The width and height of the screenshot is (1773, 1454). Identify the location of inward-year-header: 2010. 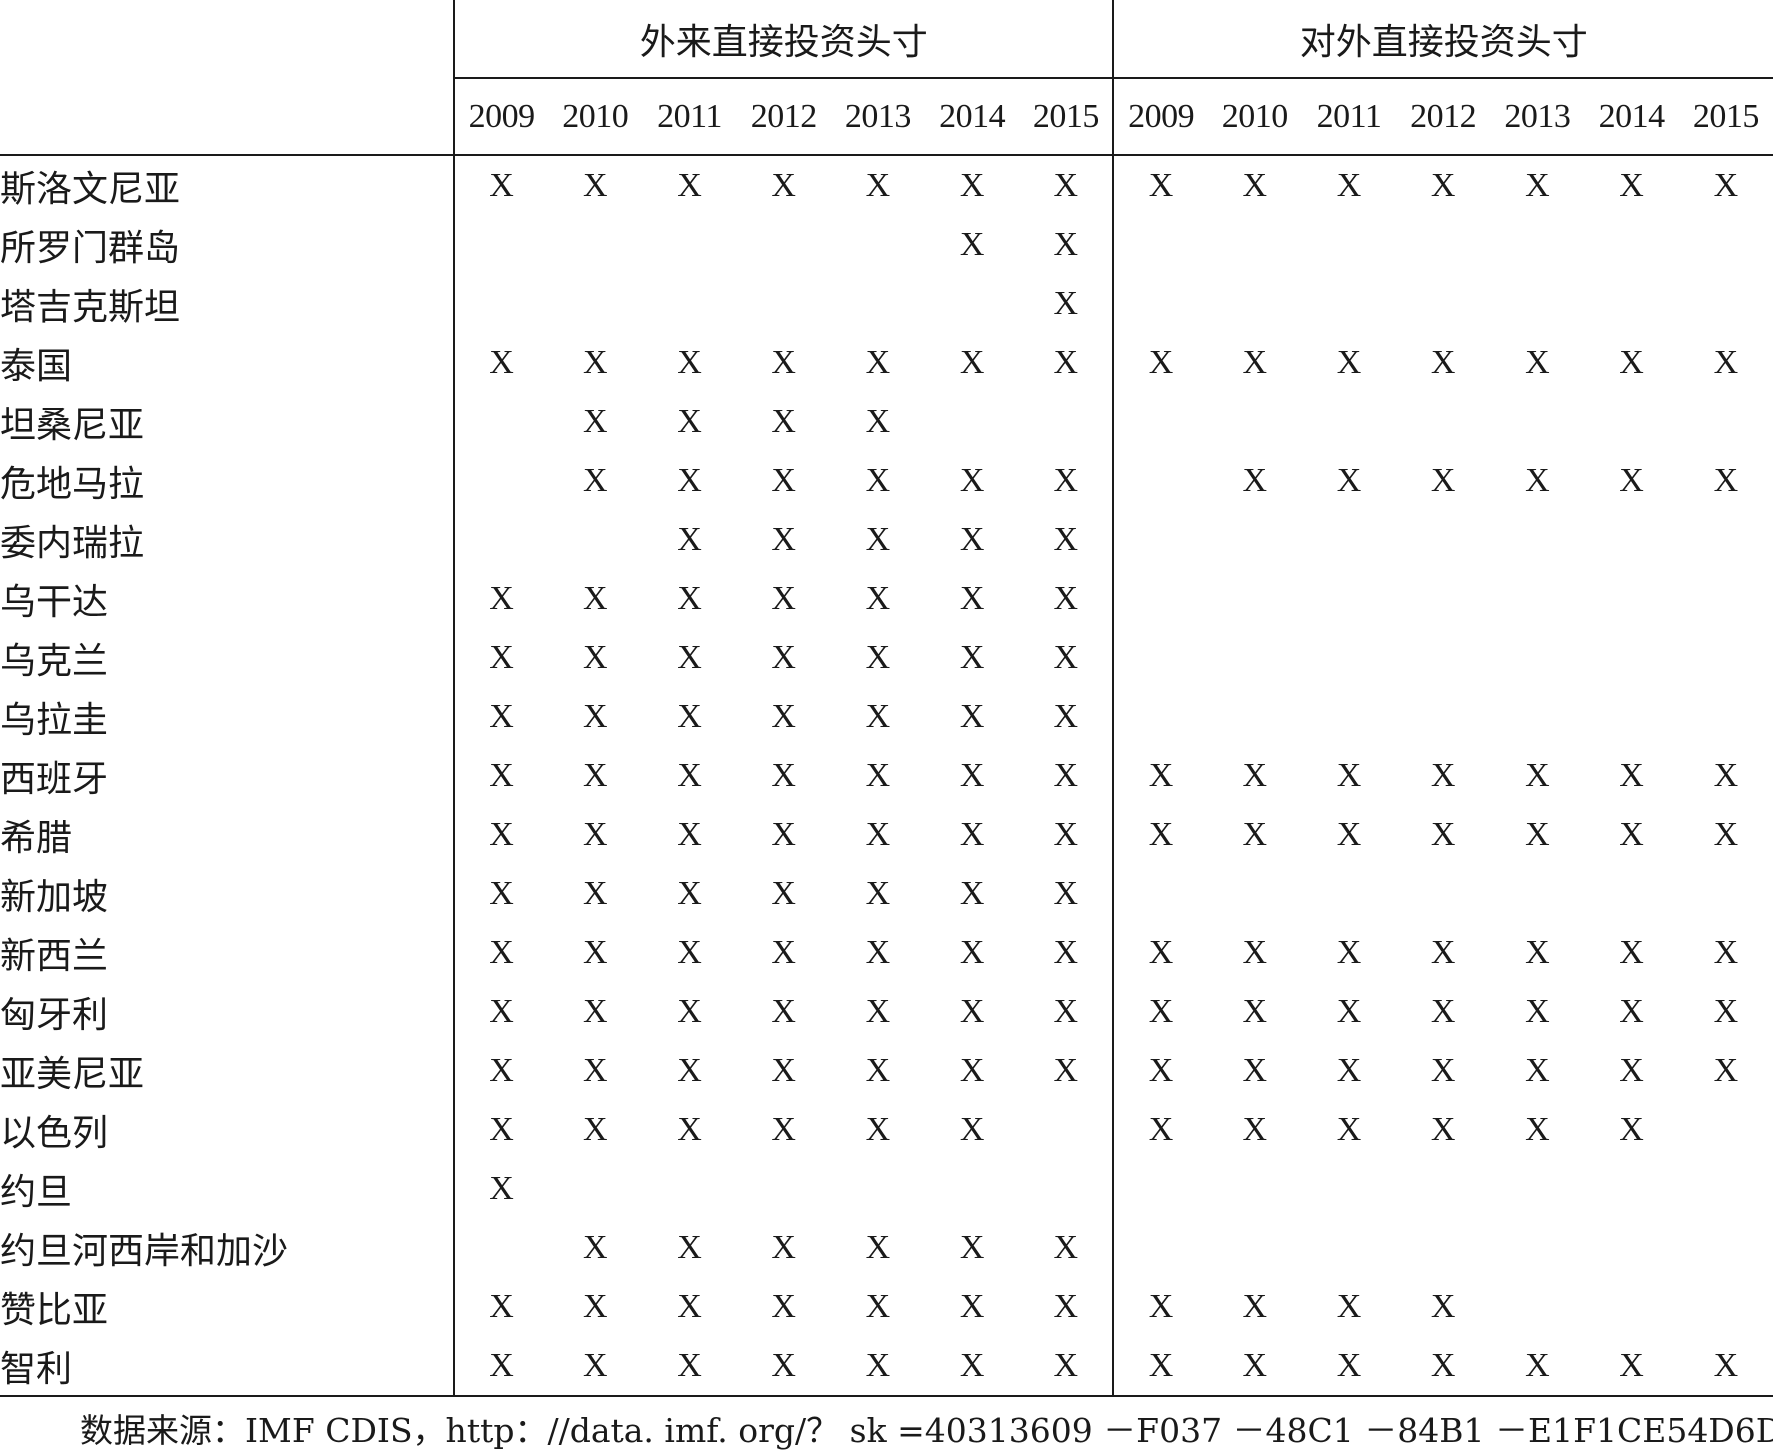
(595, 117).